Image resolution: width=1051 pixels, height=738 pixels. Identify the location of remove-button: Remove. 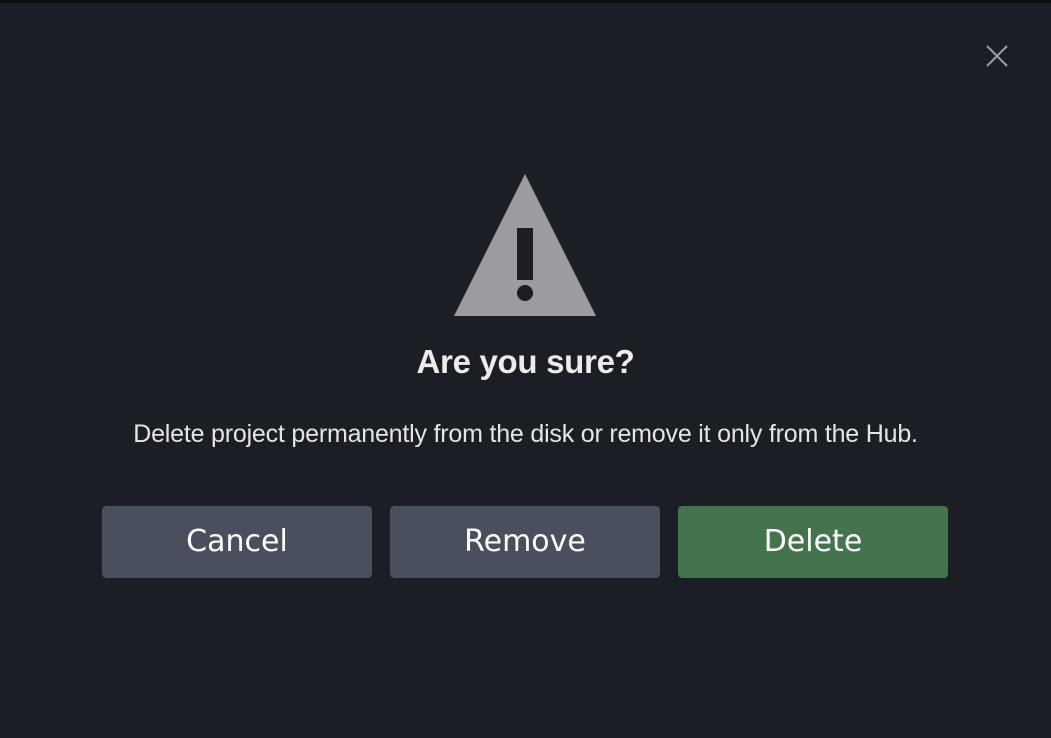
(525, 542).